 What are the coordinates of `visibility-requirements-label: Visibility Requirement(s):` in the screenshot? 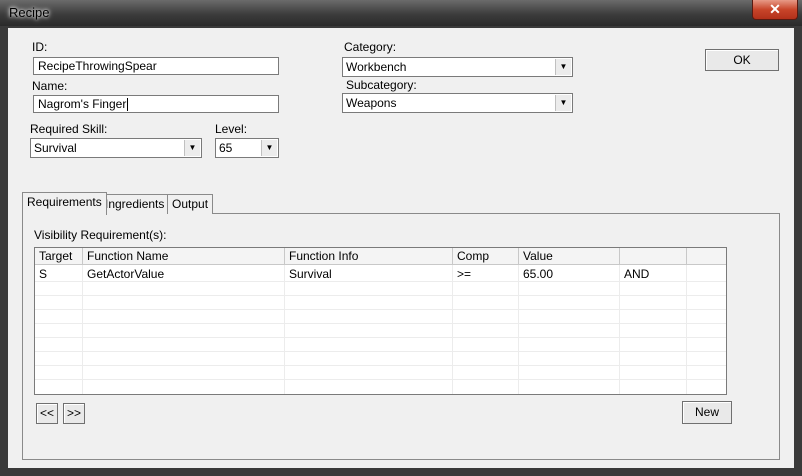 It's located at (100, 235).